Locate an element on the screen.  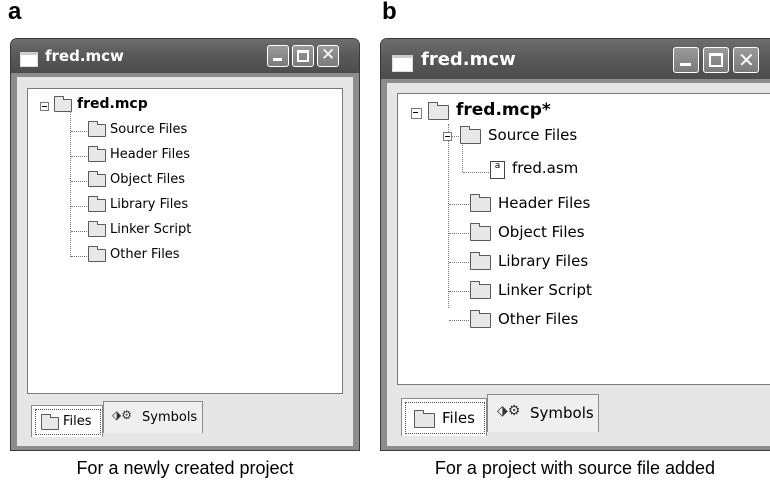
tab-strip-b: Files ⬗⚙ Symbols is located at coordinates (583, 413).